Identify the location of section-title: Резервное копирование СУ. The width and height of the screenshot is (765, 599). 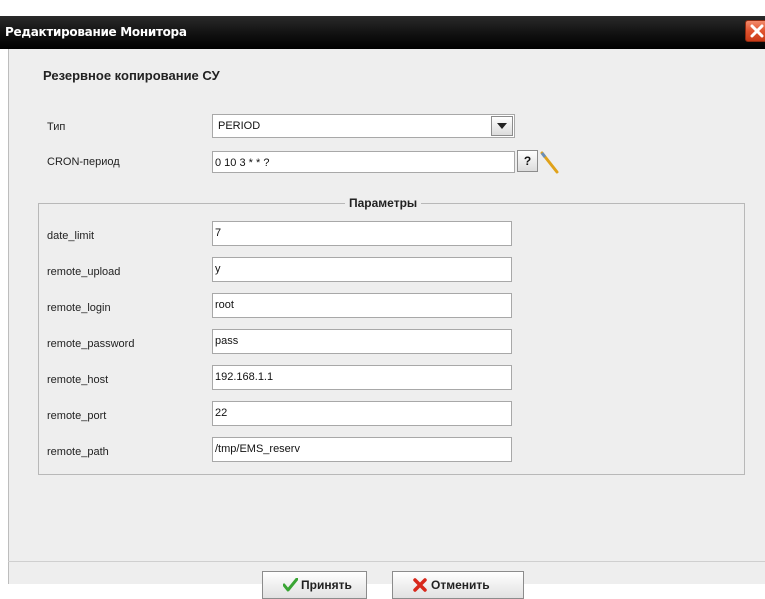
(131, 75).